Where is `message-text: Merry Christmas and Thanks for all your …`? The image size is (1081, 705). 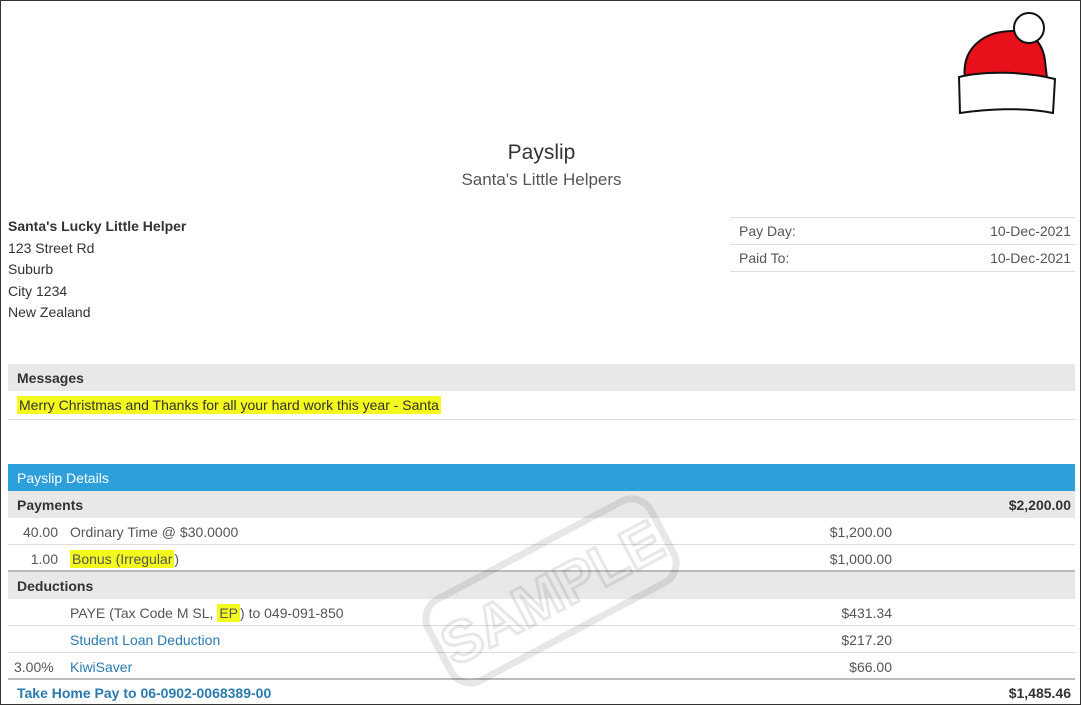
message-text: Merry Christmas and Thanks for all your … is located at coordinates (229, 405).